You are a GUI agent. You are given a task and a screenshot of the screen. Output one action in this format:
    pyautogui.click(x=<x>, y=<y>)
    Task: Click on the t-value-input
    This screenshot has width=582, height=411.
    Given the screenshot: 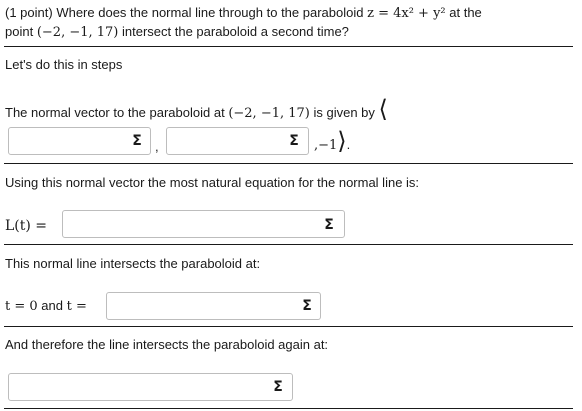 What is the action you would take?
    pyautogui.click(x=213, y=306)
    